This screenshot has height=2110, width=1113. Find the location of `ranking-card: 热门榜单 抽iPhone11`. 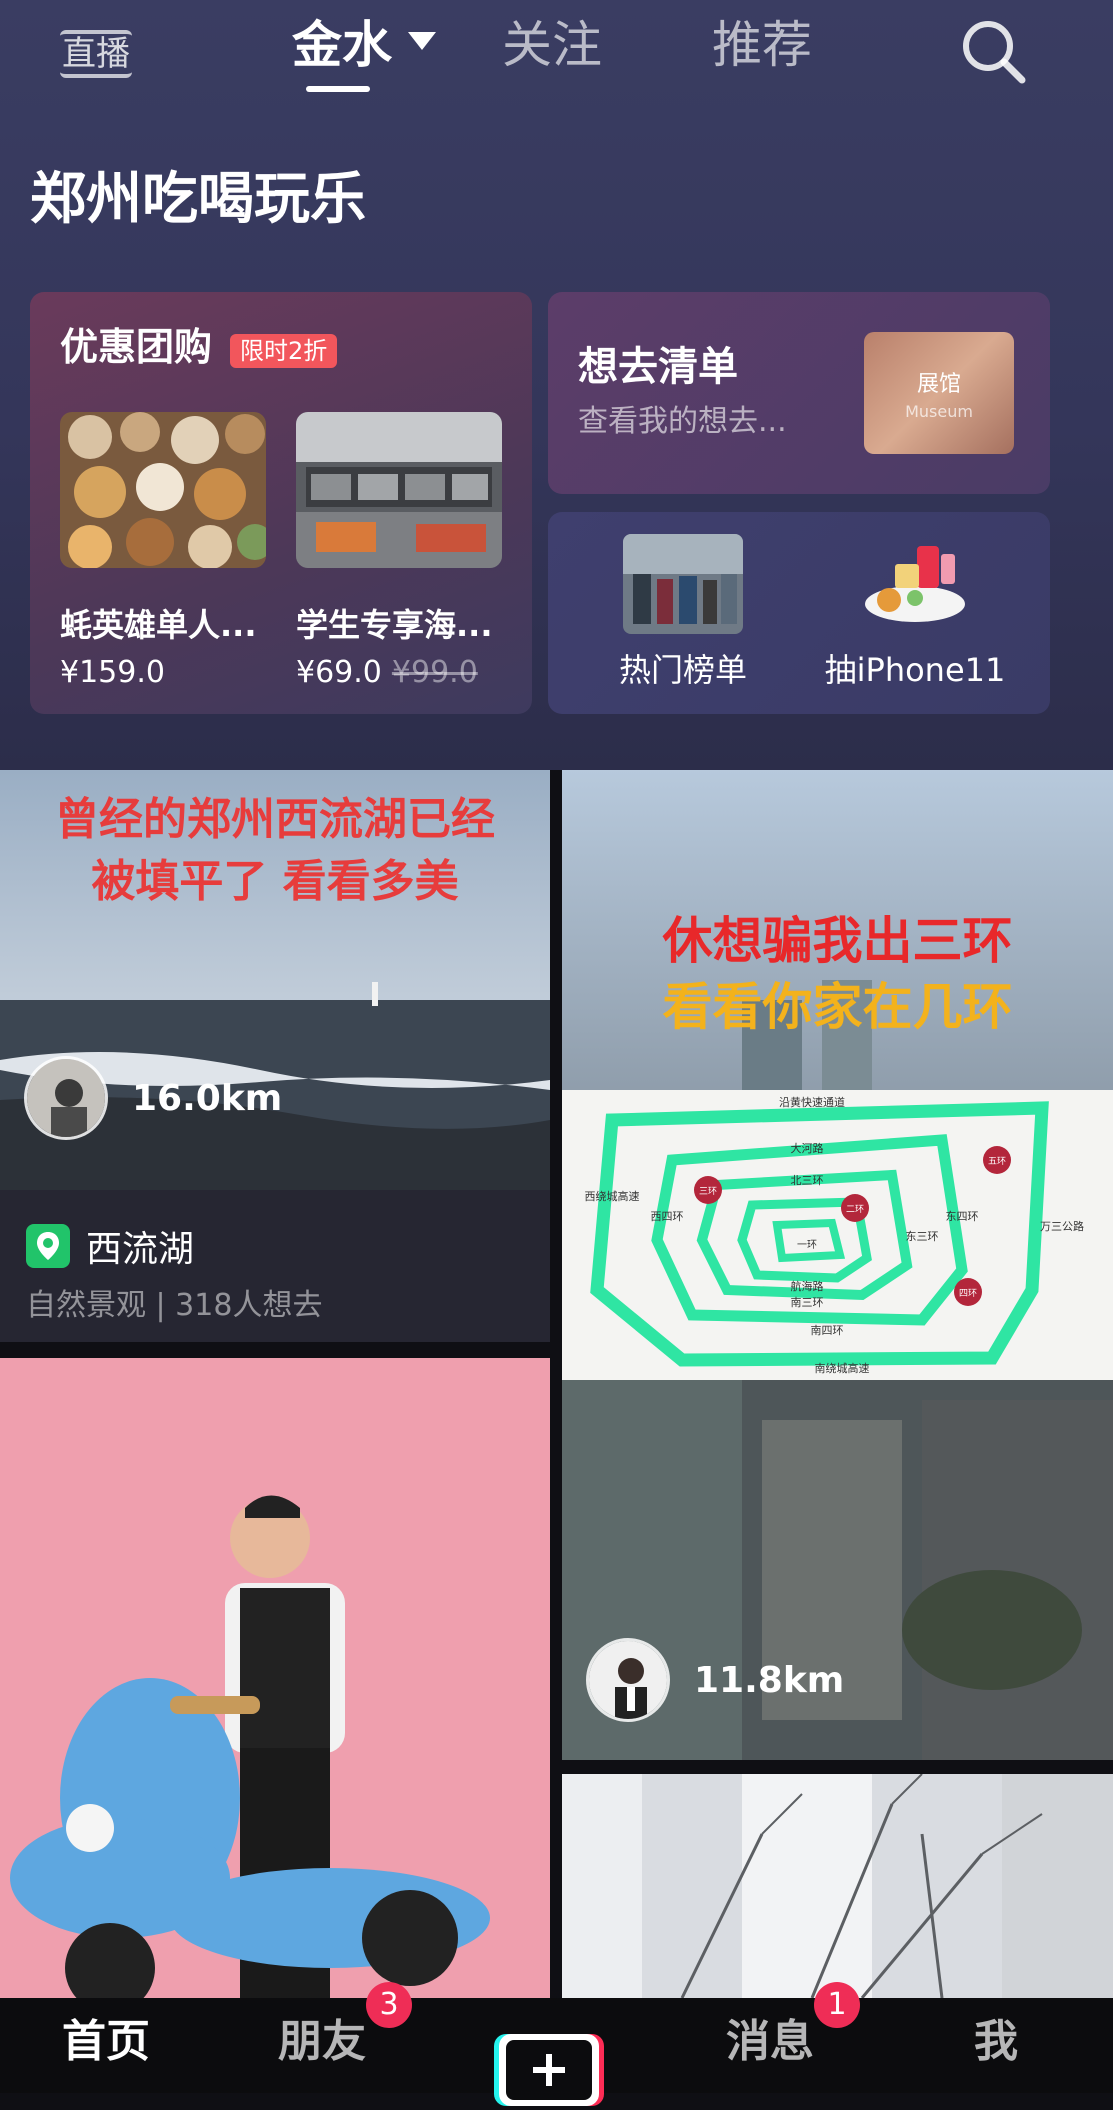

ranking-card: 热门榜单 抽iPhone11 is located at coordinates (799, 613).